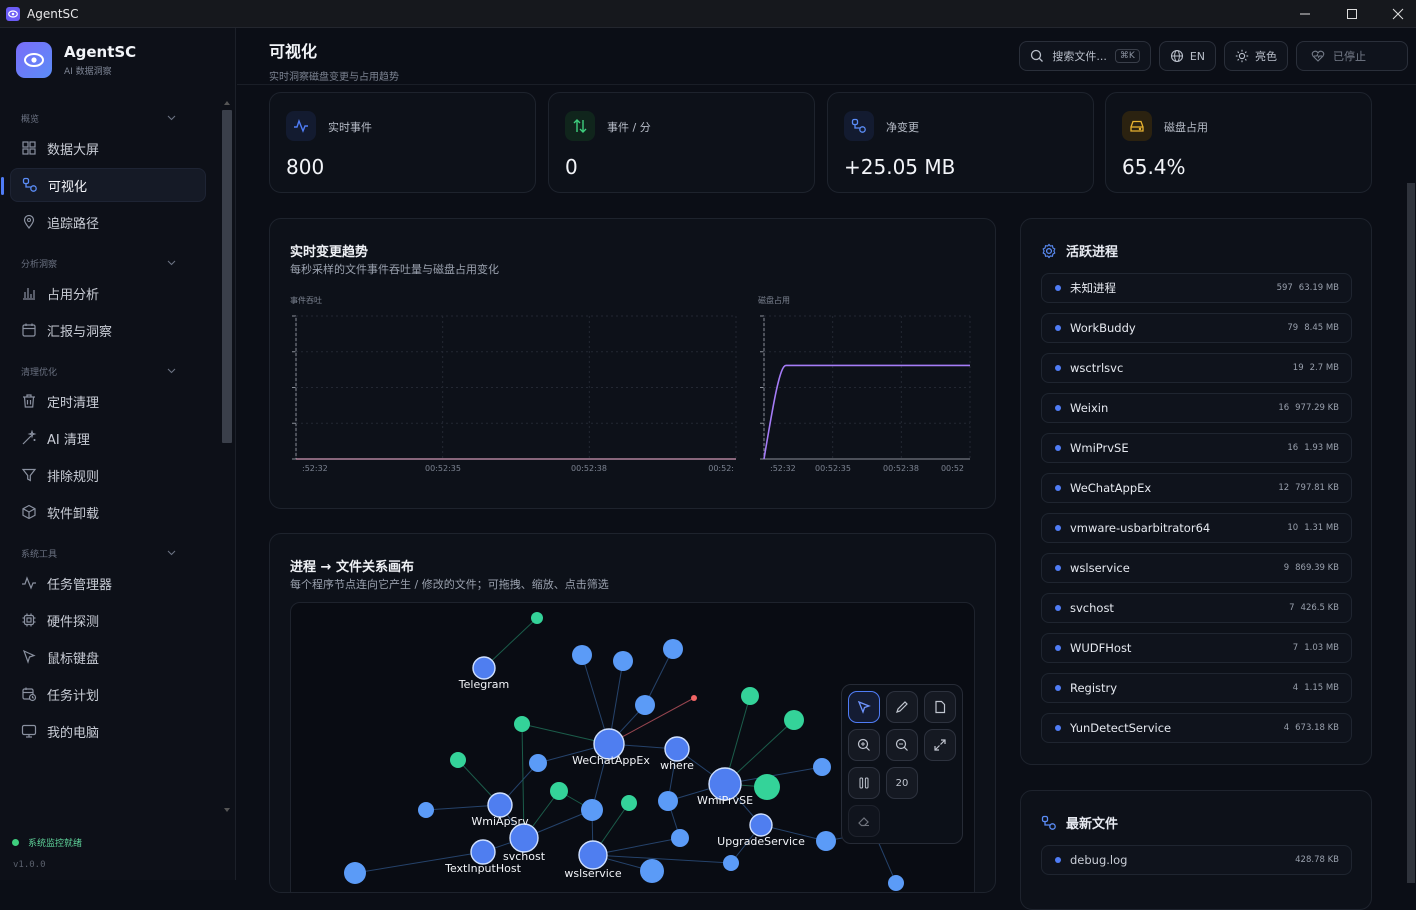 The image size is (1416, 910). I want to click on arrows-updown-icon, so click(580, 126).